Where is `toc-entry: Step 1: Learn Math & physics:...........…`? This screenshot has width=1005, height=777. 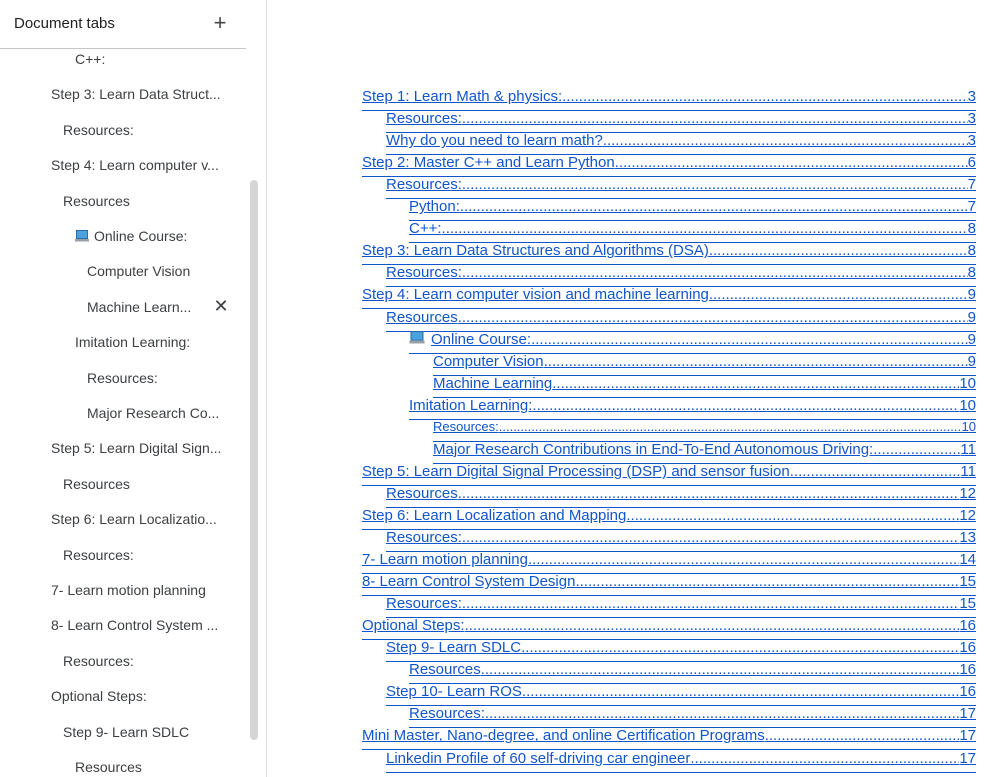 toc-entry: Step 1: Learn Math & physics:...........… is located at coordinates (669, 99).